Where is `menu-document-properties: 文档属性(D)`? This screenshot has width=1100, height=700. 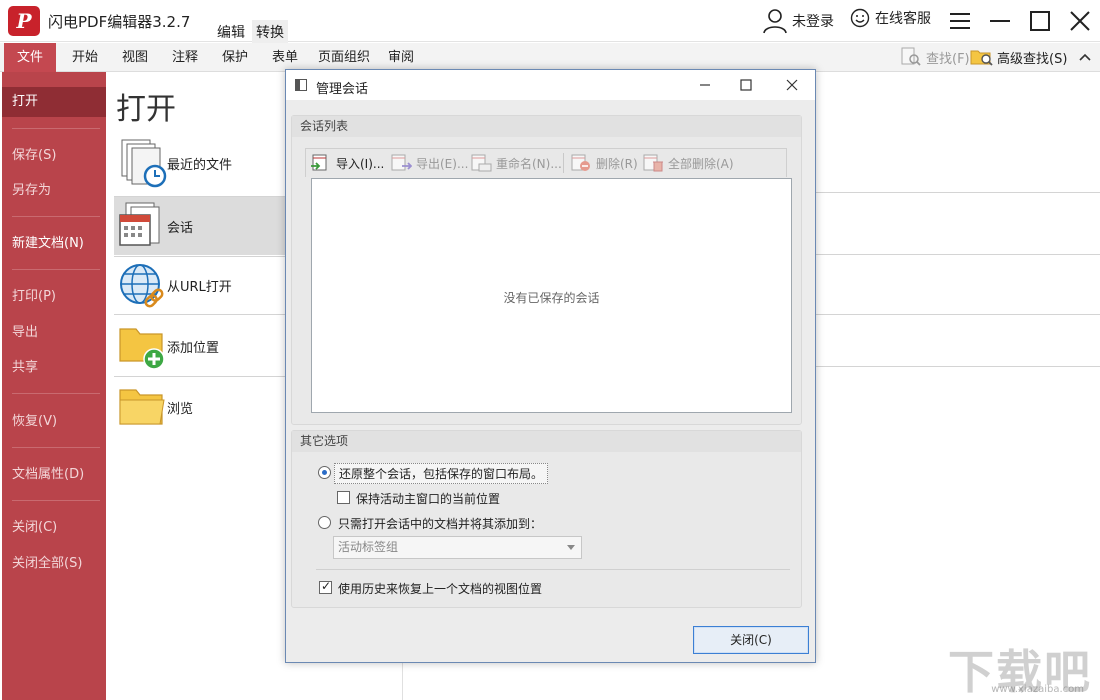 menu-document-properties: 文档属性(D) is located at coordinates (54, 475).